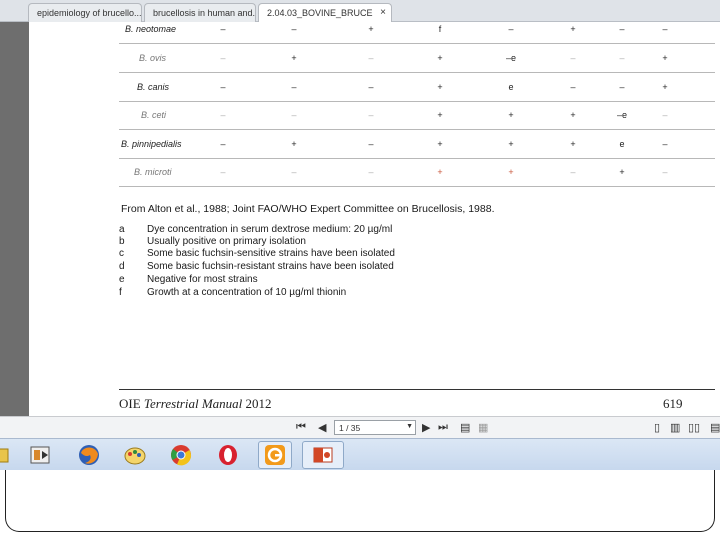 This screenshot has height=540, width=720. Describe the element at coordinates (153, 172) in the screenshot. I see `species-name: B. microti` at that location.